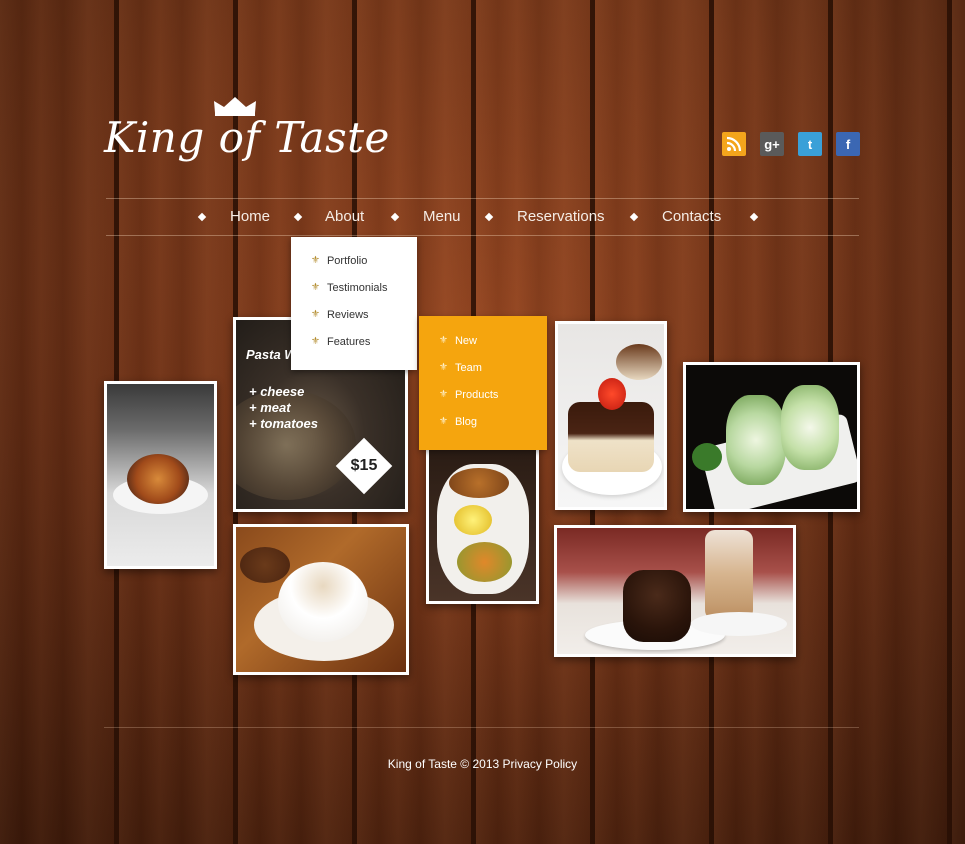 Image resolution: width=965 pixels, height=844 pixels. What do you see at coordinates (848, 144) in the screenshot?
I see `facebook-icon: f` at bounding box center [848, 144].